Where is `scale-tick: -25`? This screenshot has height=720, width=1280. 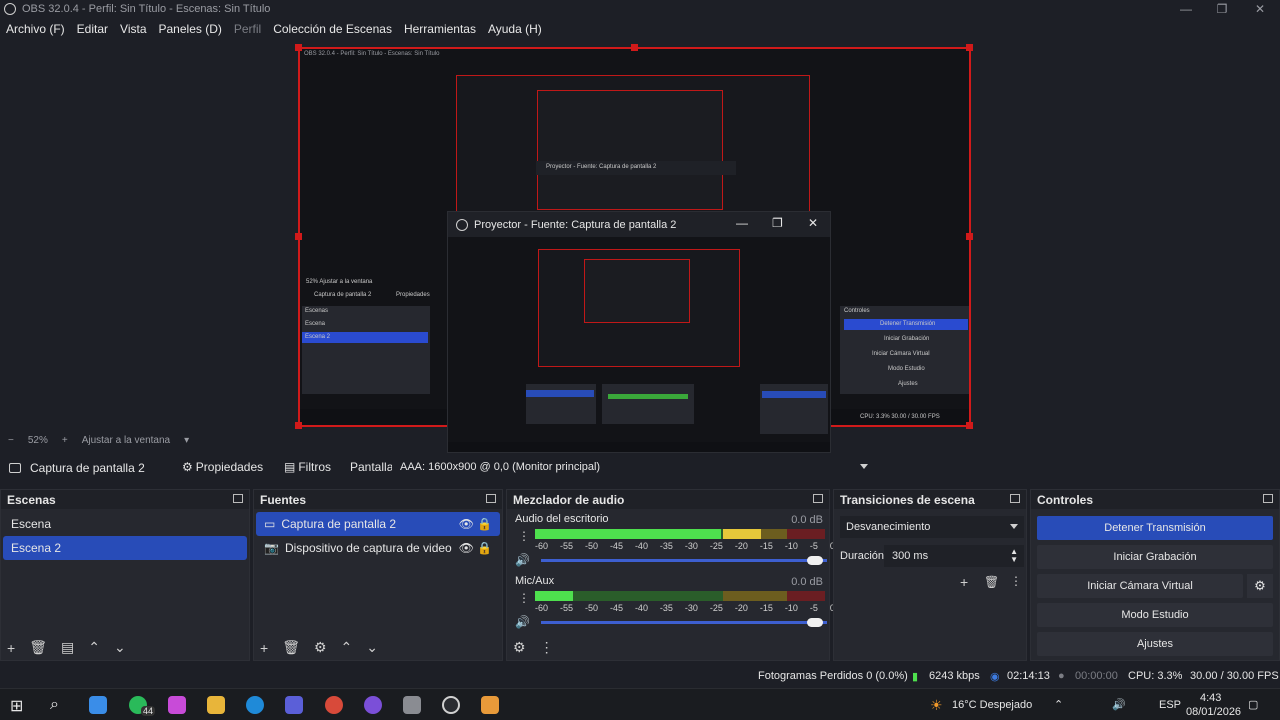 scale-tick: -25 is located at coordinates (716, 608).